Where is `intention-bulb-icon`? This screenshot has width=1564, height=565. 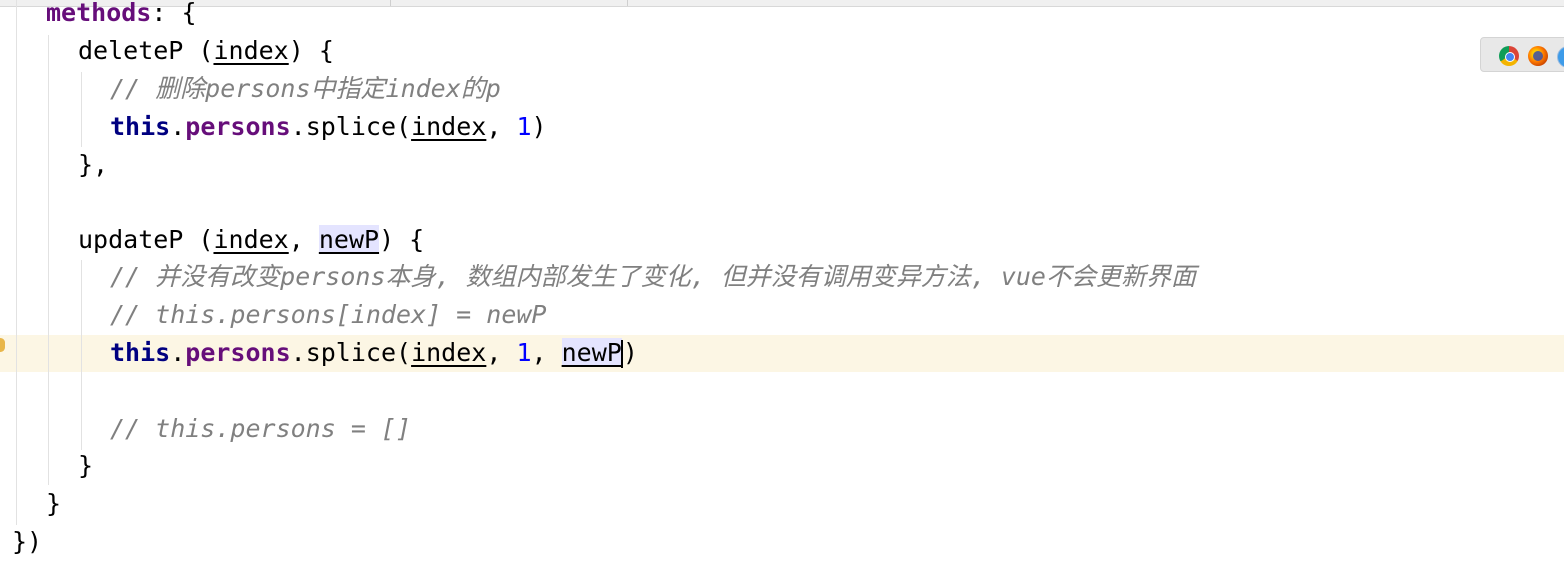 intention-bulb-icon is located at coordinates (2, 345).